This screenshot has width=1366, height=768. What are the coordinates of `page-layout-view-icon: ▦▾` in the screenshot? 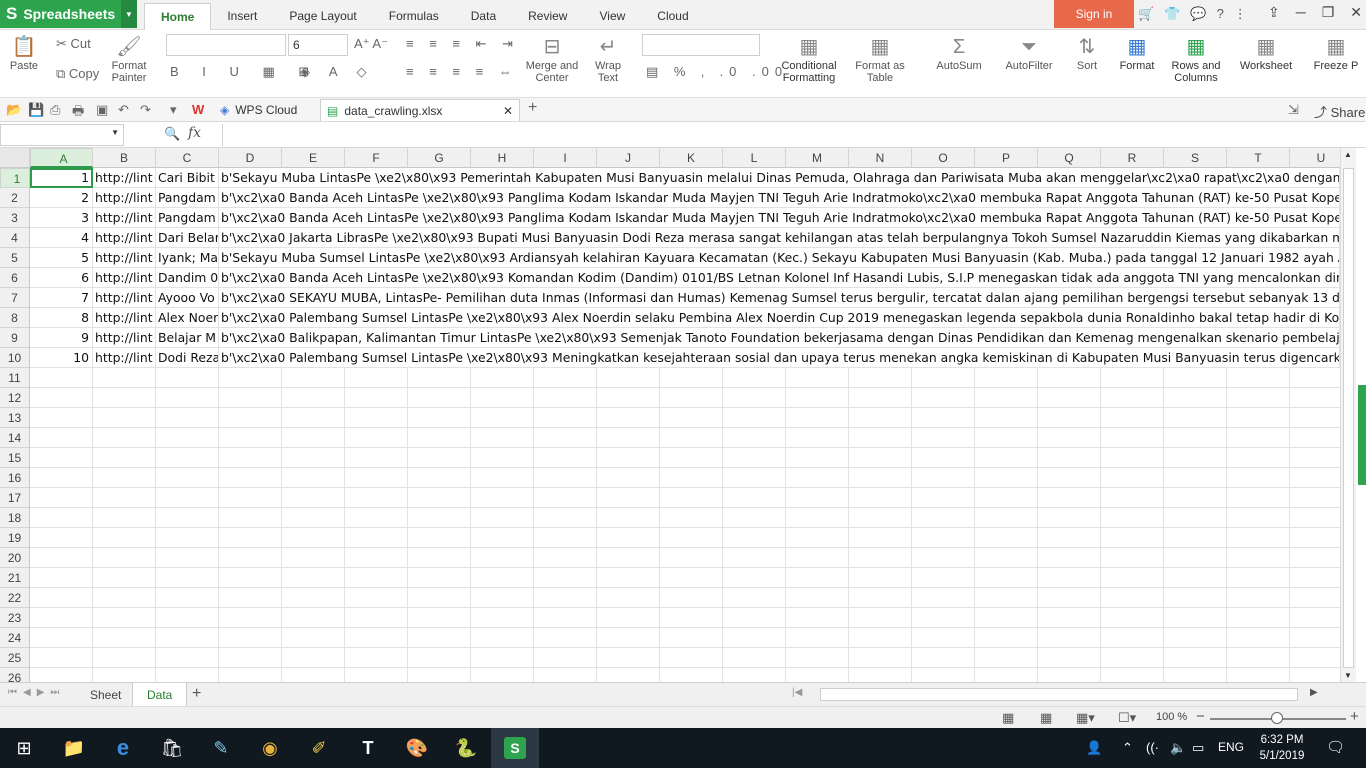 It's located at (1085, 718).